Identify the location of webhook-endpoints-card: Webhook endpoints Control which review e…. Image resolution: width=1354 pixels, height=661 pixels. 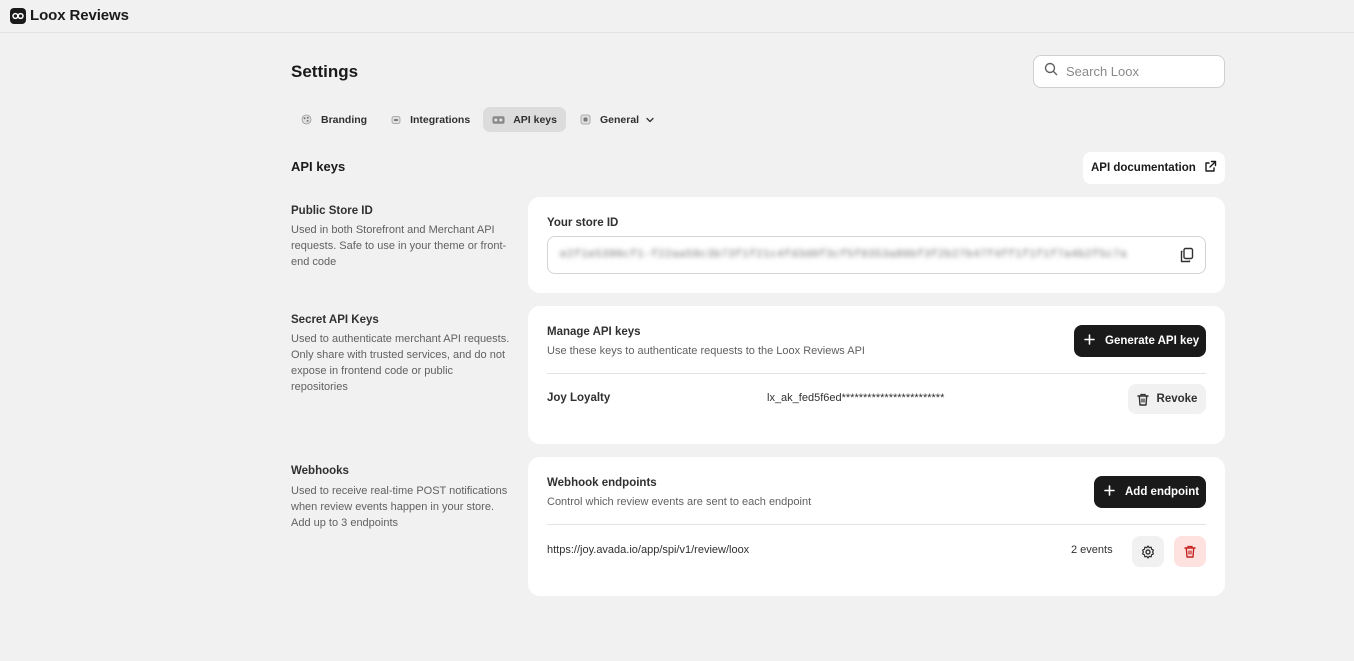
(876, 526).